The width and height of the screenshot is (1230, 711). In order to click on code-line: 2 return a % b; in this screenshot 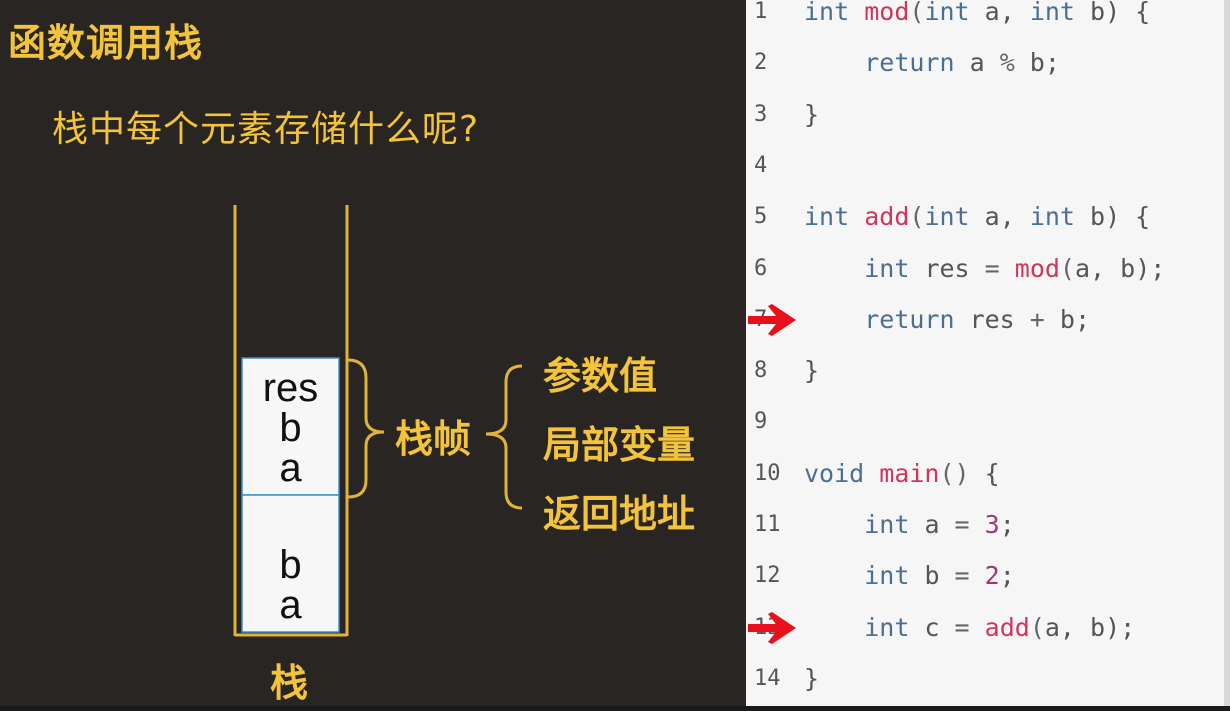, I will do `click(988, 63)`.